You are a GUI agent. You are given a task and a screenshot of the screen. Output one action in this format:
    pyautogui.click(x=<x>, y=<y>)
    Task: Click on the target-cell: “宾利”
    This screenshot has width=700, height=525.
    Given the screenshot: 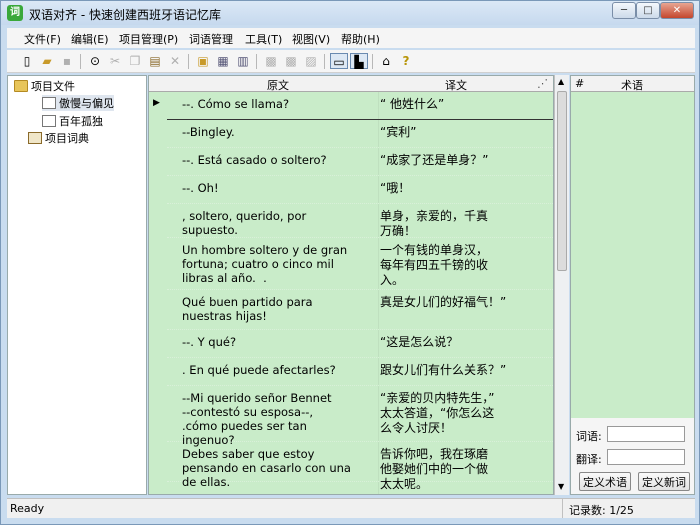 What is the action you would take?
    pyautogui.click(x=455, y=132)
    